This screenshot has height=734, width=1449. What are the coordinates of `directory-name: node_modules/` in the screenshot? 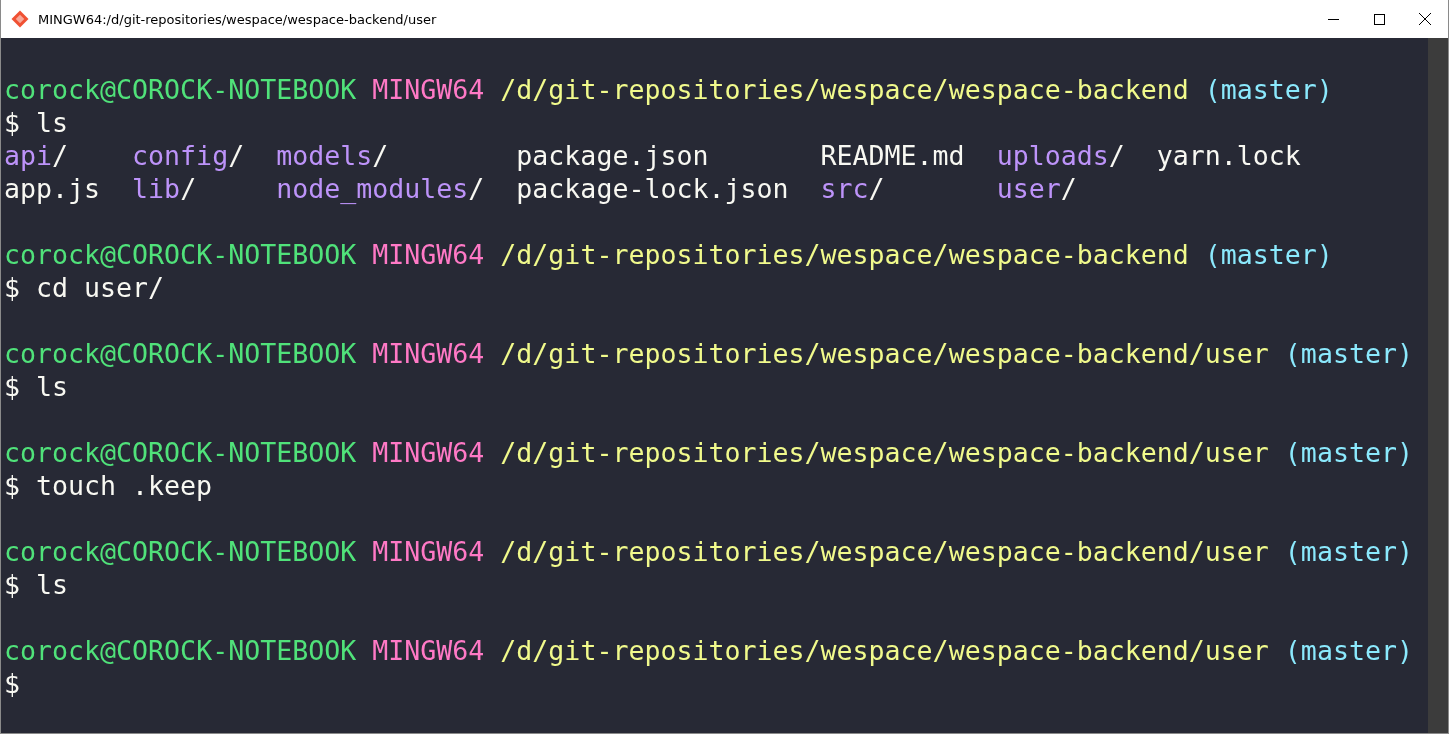 It's located at (380, 188).